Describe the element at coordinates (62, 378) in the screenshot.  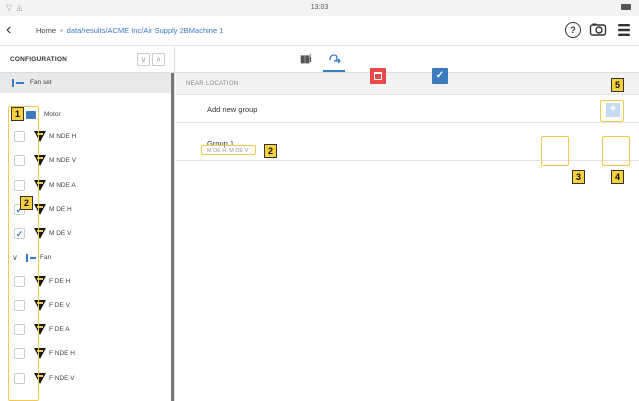
I see `tree-item-label: F NDE V` at that location.